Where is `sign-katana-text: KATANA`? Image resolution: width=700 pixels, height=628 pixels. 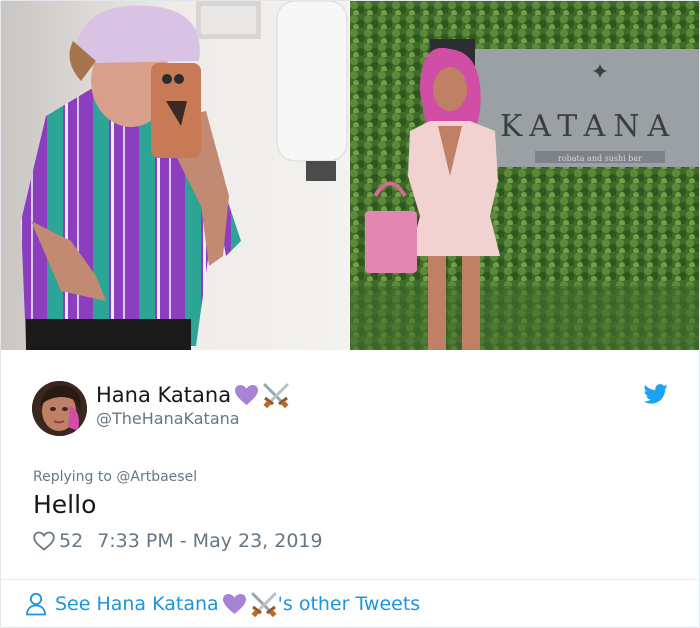 sign-katana-text: KATANA is located at coordinates (588, 126).